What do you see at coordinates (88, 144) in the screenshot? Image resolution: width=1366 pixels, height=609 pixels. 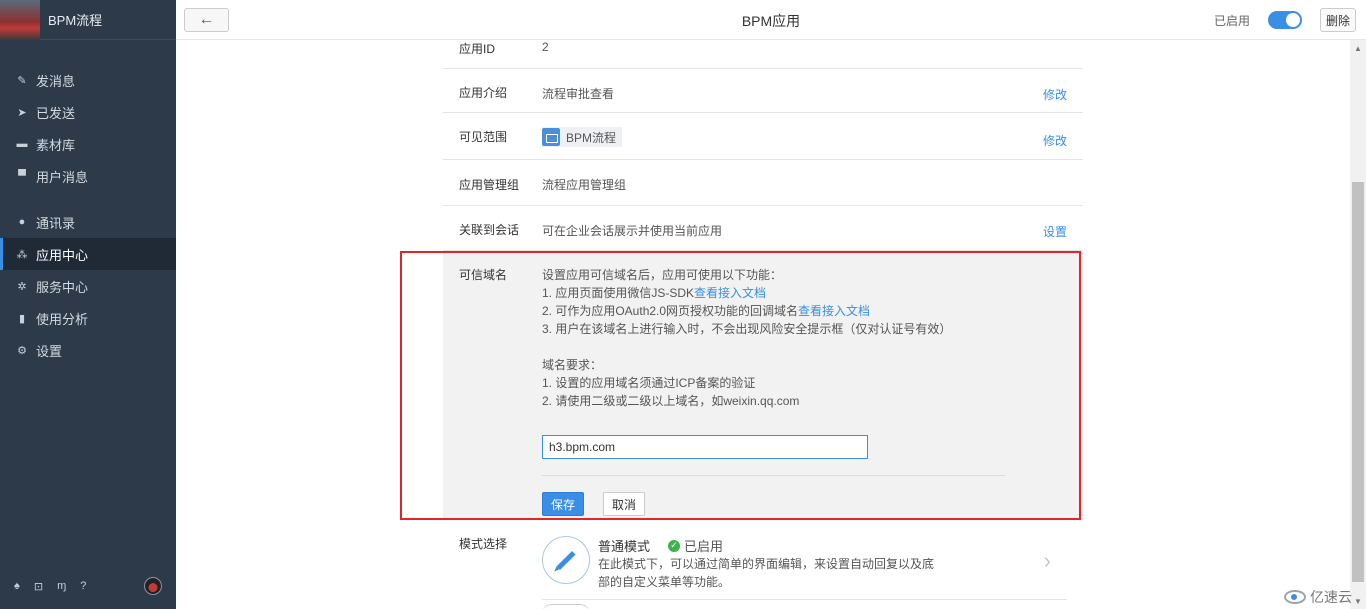 I see `sidebar-item-library: ▬ 素材库` at bounding box center [88, 144].